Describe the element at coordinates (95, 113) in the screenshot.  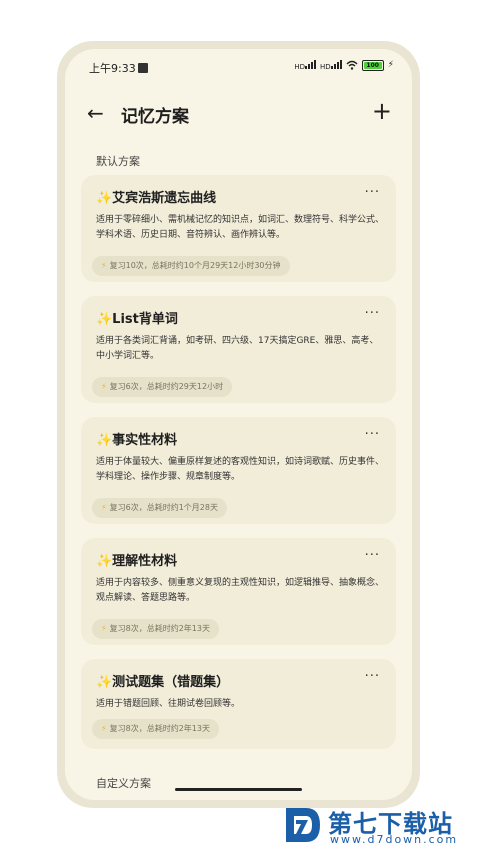
I see `back-arrow-icon: ←` at that location.